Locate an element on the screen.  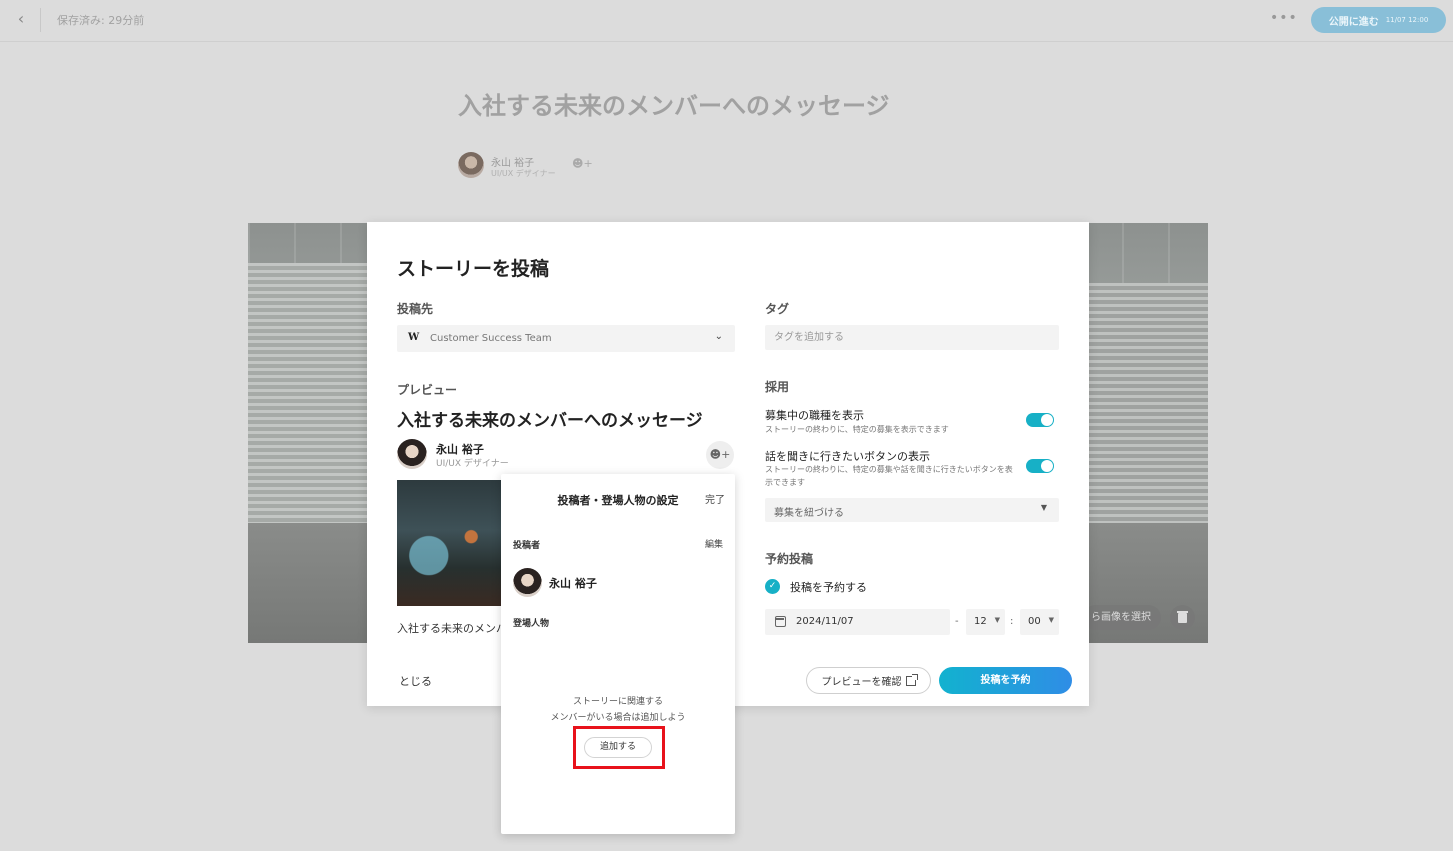
post-target-label: 投稿先 is located at coordinates (415, 309).